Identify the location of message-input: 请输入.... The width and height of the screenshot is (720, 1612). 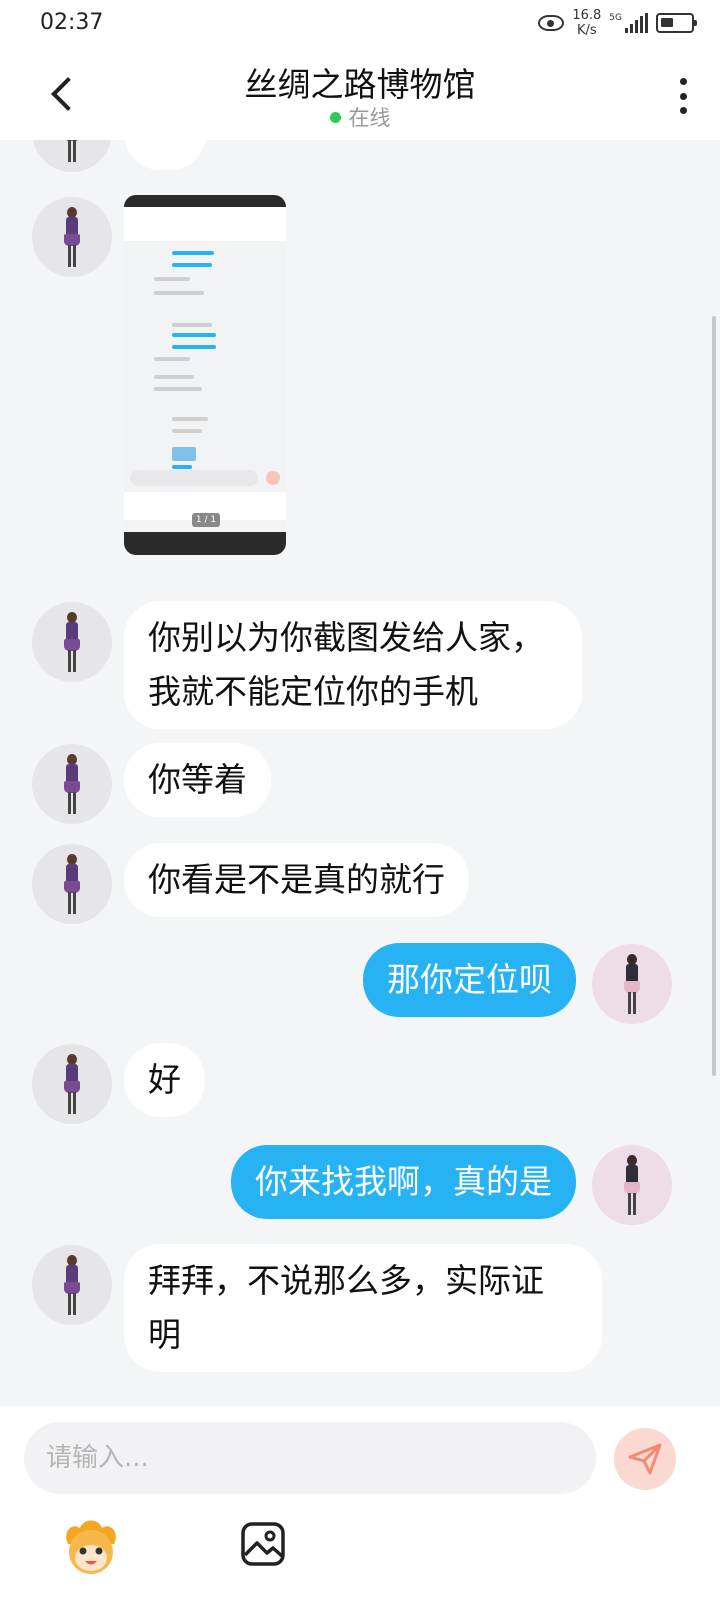
(310, 1458).